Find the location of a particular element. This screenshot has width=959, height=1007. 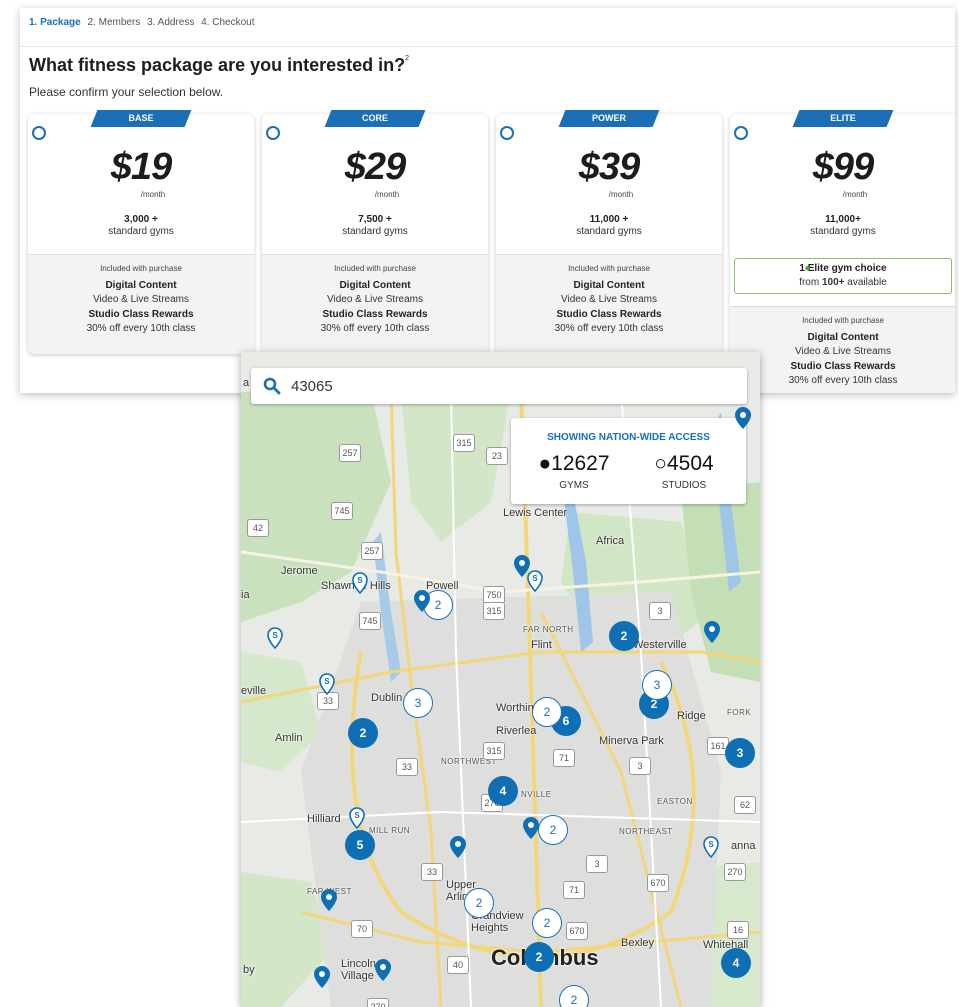

highway-shield: 670 is located at coordinates (577, 931).